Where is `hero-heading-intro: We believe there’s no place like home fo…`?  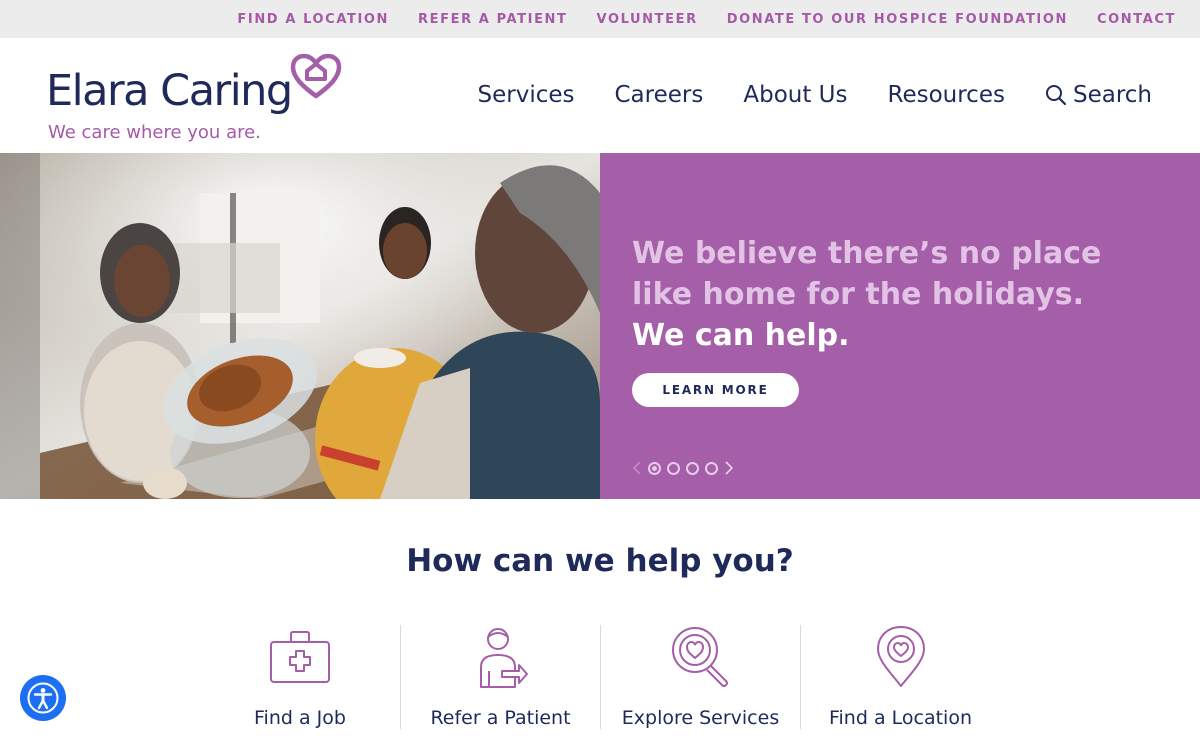 hero-heading-intro: We believe there’s no place like home fo… is located at coordinates (867, 274).